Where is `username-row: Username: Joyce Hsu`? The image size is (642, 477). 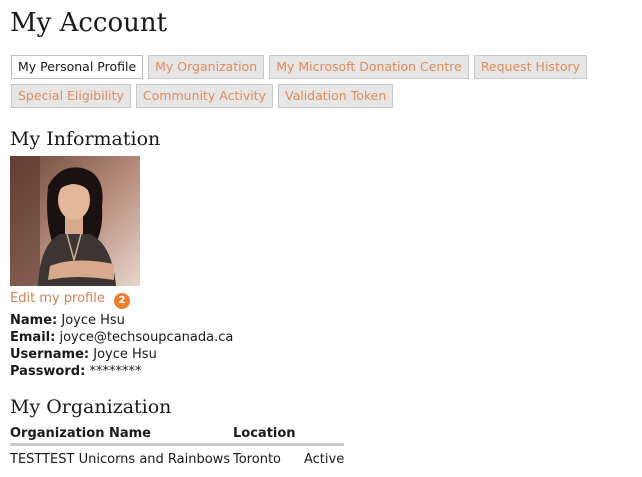 username-row: Username: Joyce Hsu is located at coordinates (121, 354).